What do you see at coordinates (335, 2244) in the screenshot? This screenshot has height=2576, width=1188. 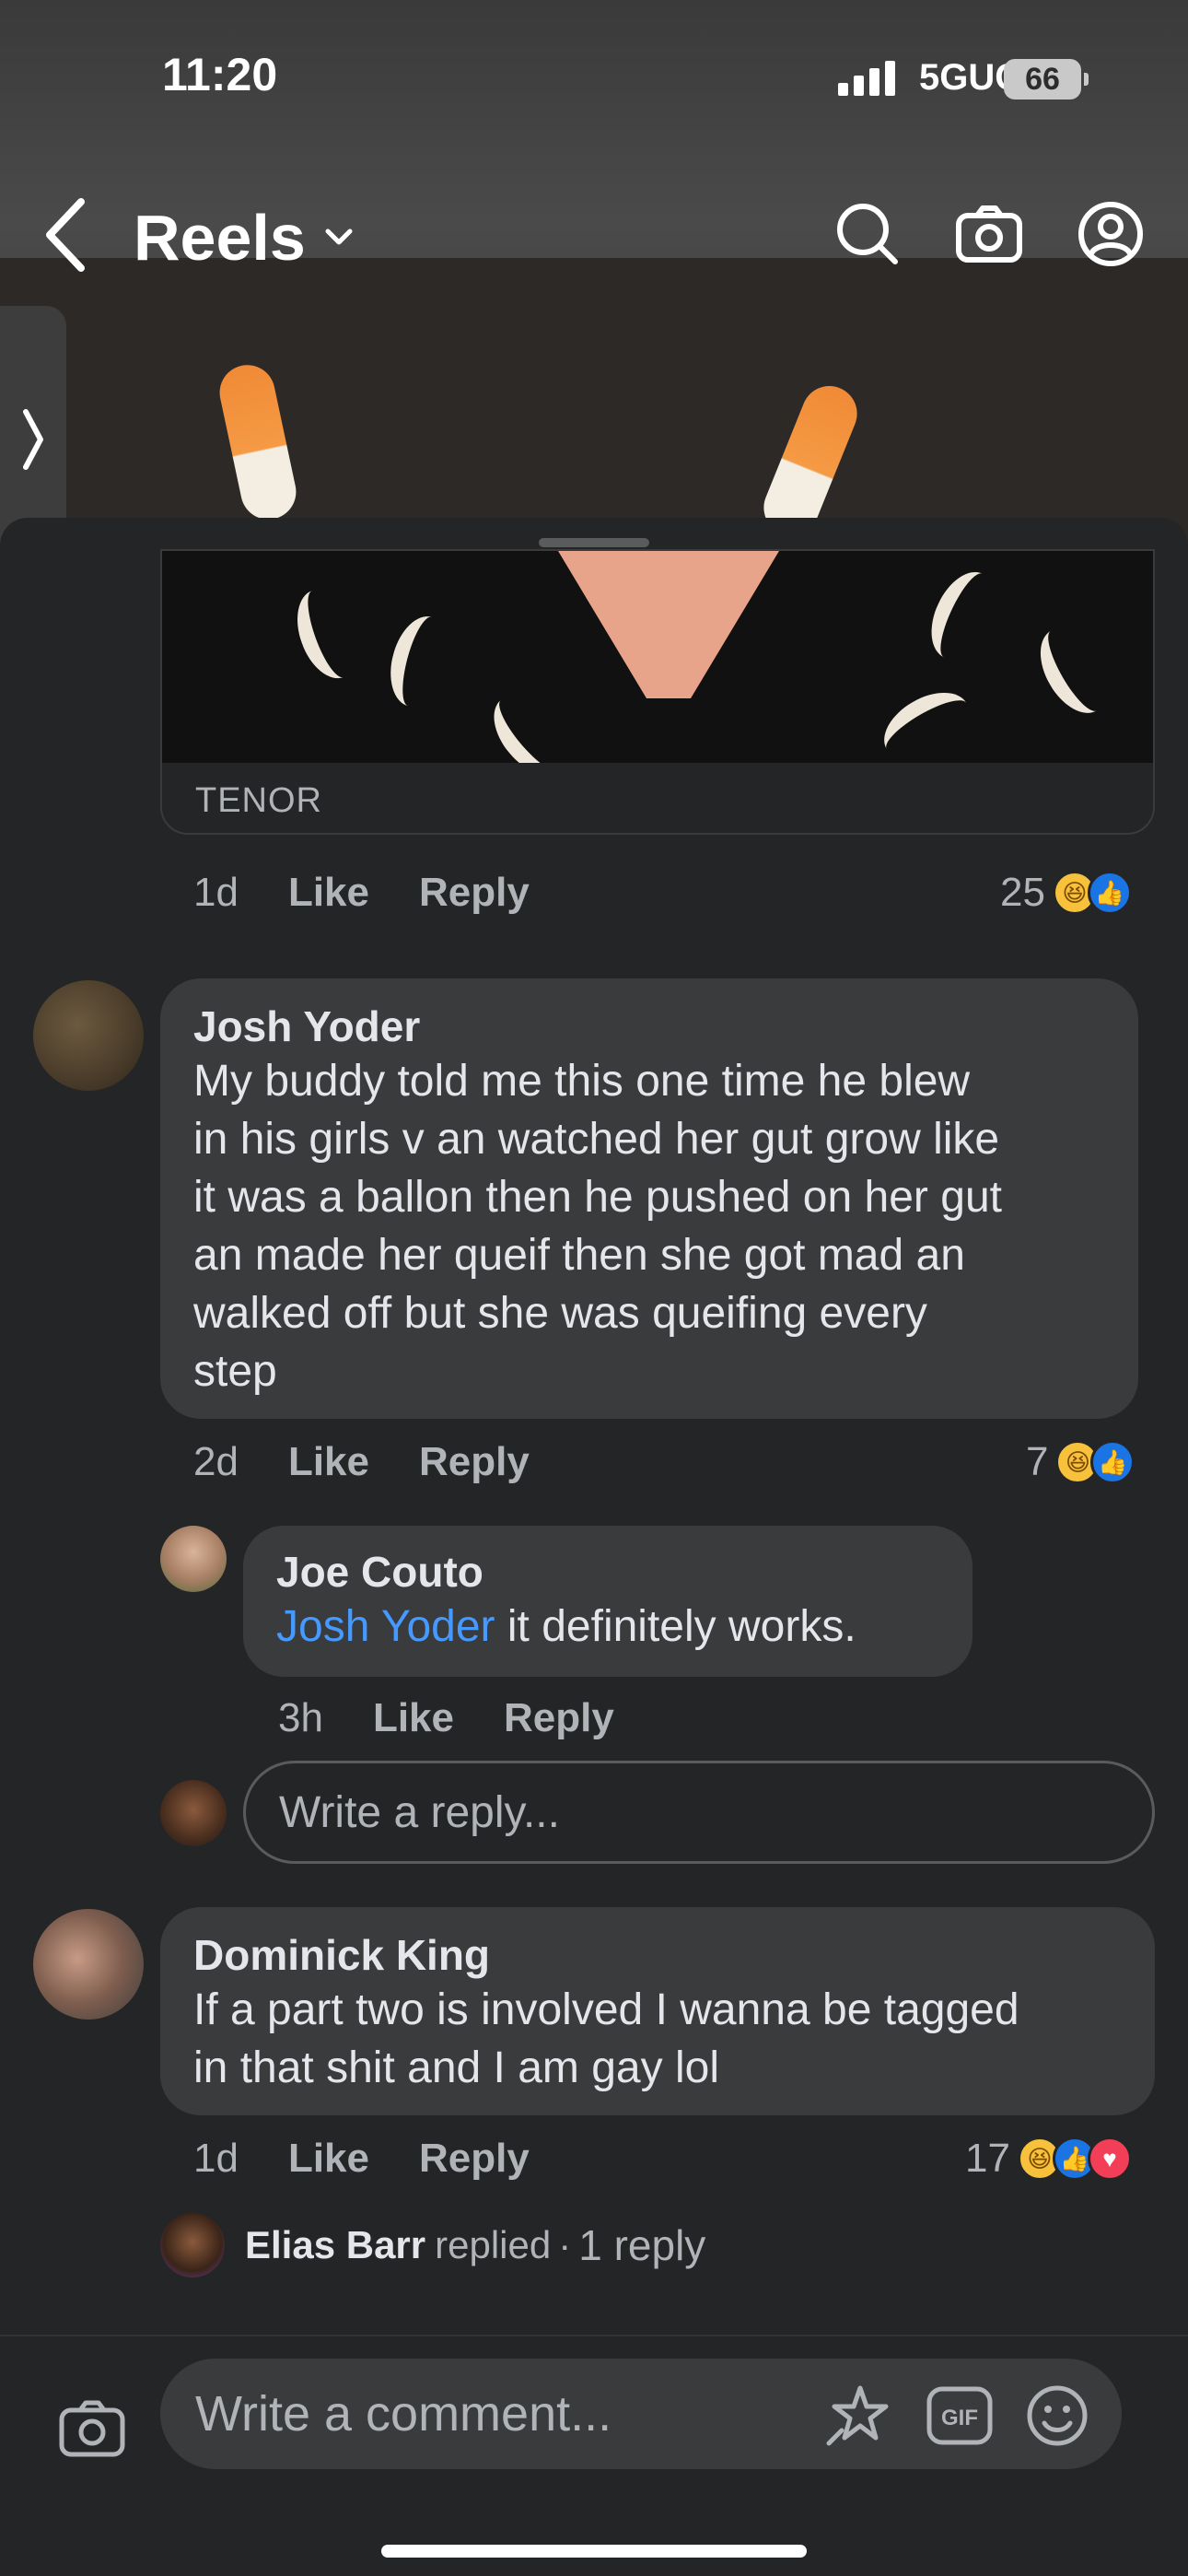 I see `replier-name: Elias Barr` at bounding box center [335, 2244].